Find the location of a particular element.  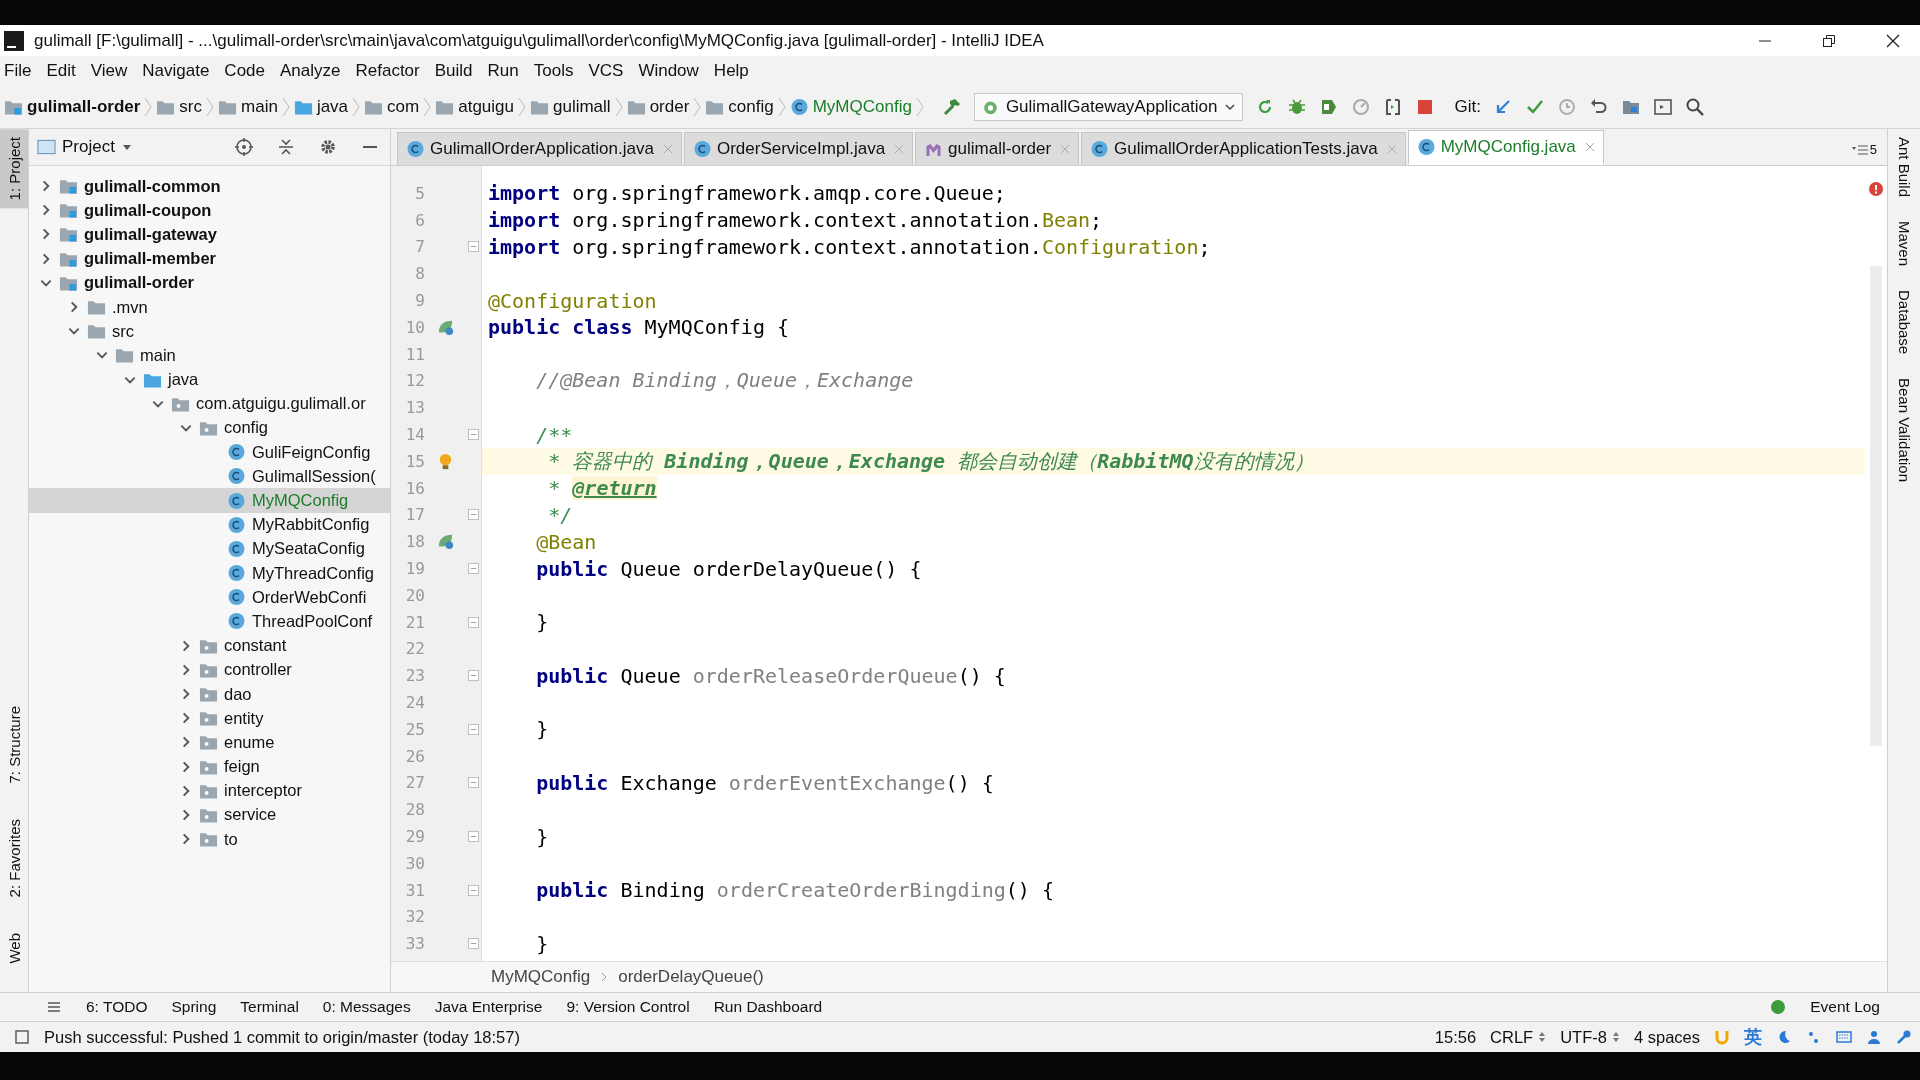

ime-mode: 英 is located at coordinates (1753, 1037).